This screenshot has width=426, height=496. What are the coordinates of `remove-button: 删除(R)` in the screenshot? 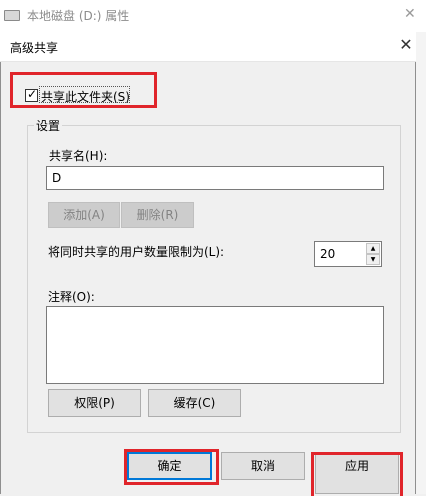 It's located at (157, 215).